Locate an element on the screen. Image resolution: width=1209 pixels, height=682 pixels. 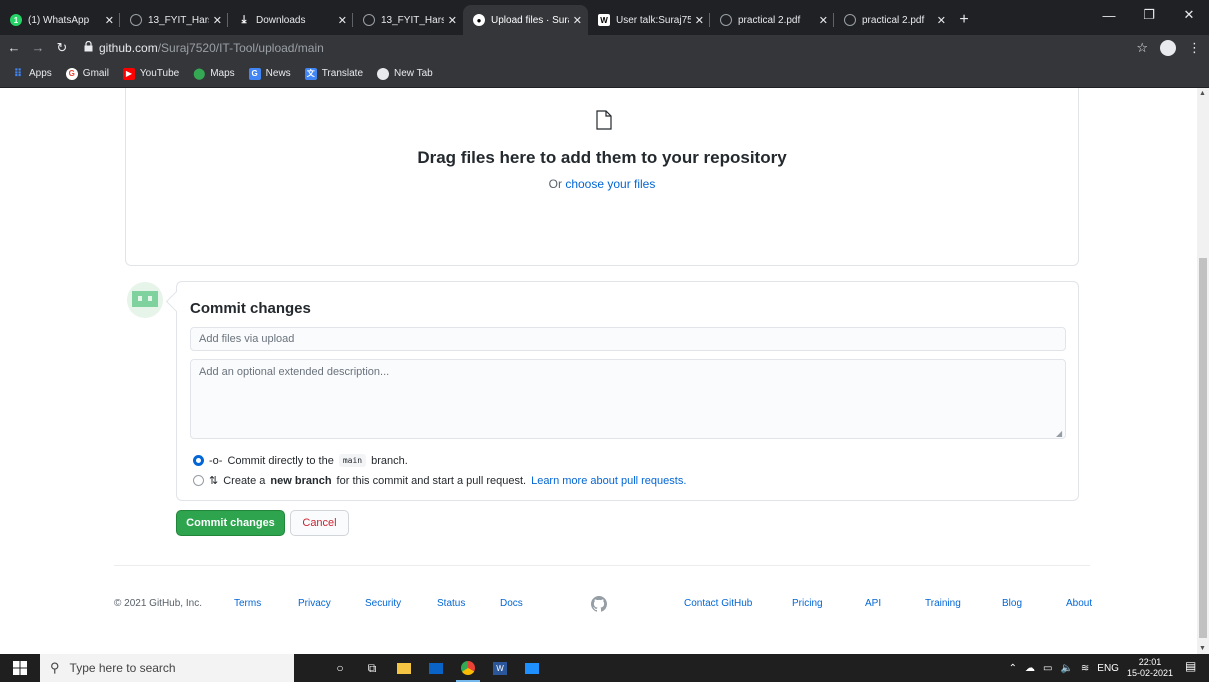
footer-link-docs: Docs is located at coordinates (511, 603).